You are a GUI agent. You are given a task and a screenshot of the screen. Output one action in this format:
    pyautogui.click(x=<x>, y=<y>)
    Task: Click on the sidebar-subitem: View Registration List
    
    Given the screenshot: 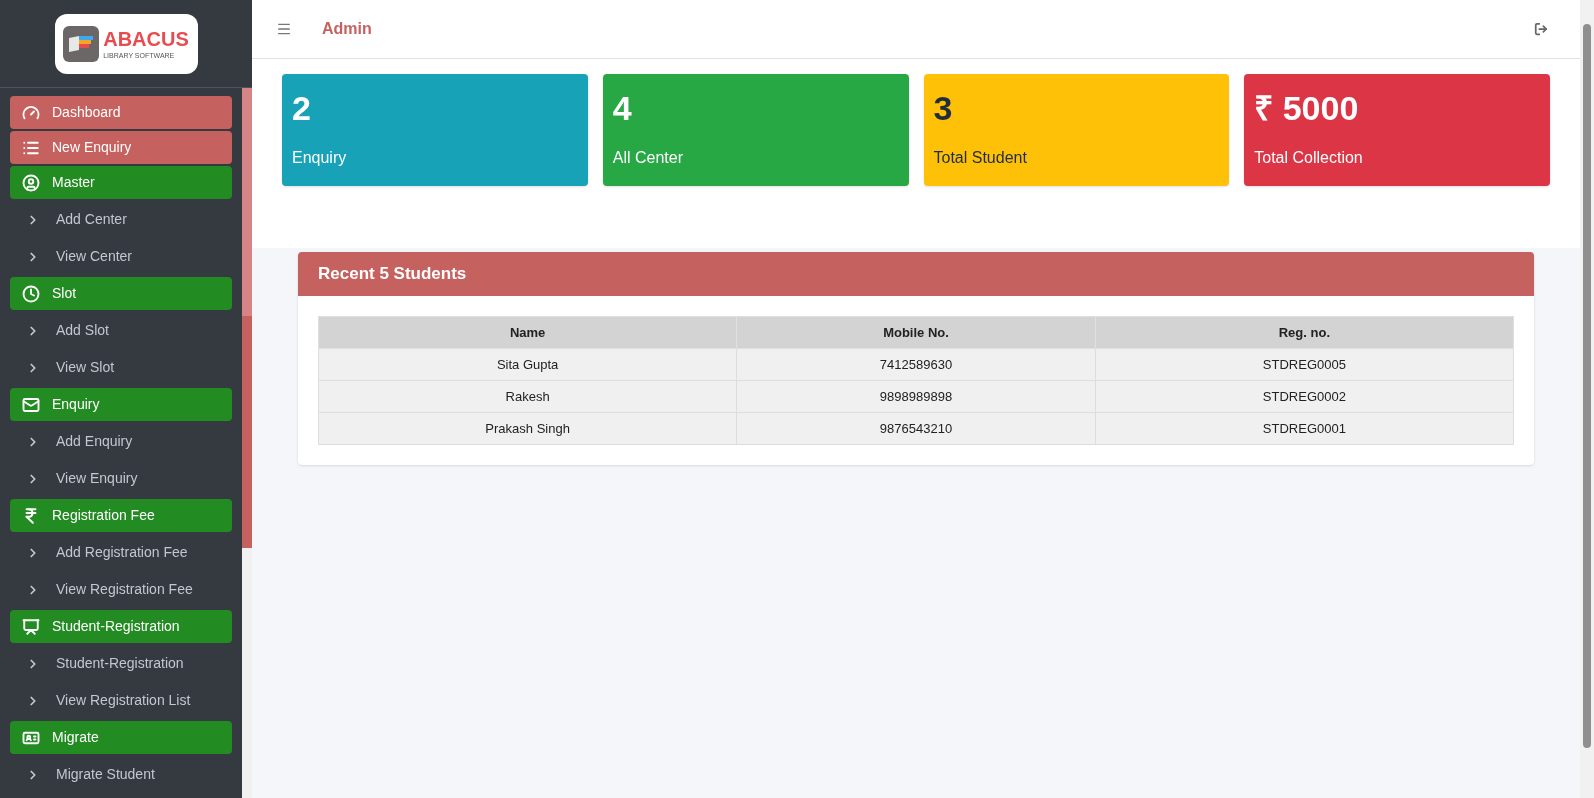 What is the action you would take?
    pyautogui.click(x=121, y=700)
    